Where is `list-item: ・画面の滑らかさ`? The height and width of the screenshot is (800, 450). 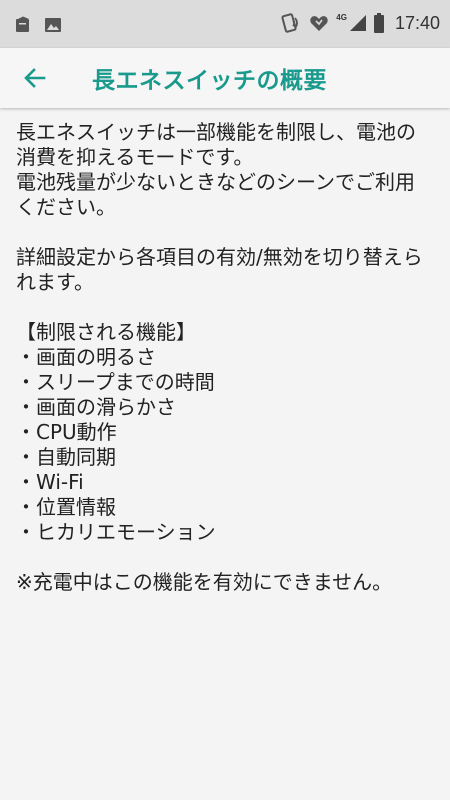
list-item: ・画面の滑らかさ is located at coordinates (96, 407).